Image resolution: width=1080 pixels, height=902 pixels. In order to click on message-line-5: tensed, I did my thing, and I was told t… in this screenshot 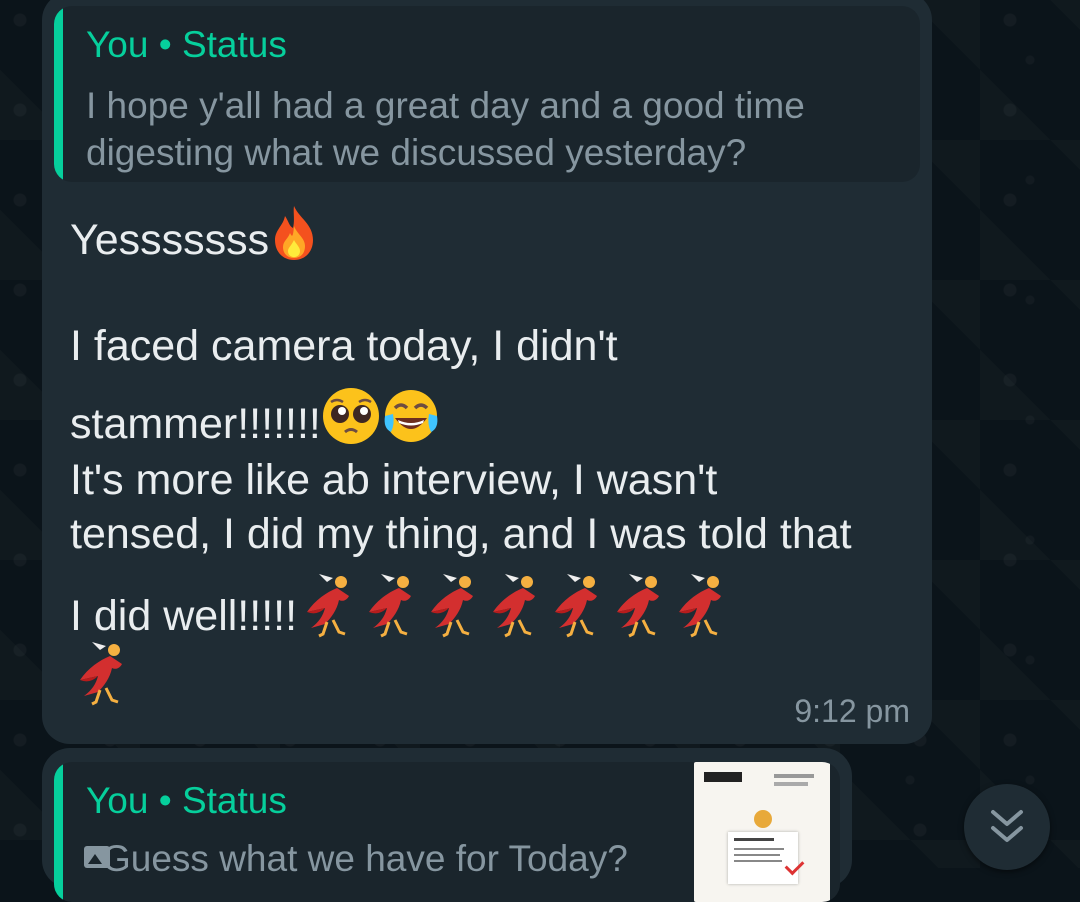, I will do `click(461, 534)`.